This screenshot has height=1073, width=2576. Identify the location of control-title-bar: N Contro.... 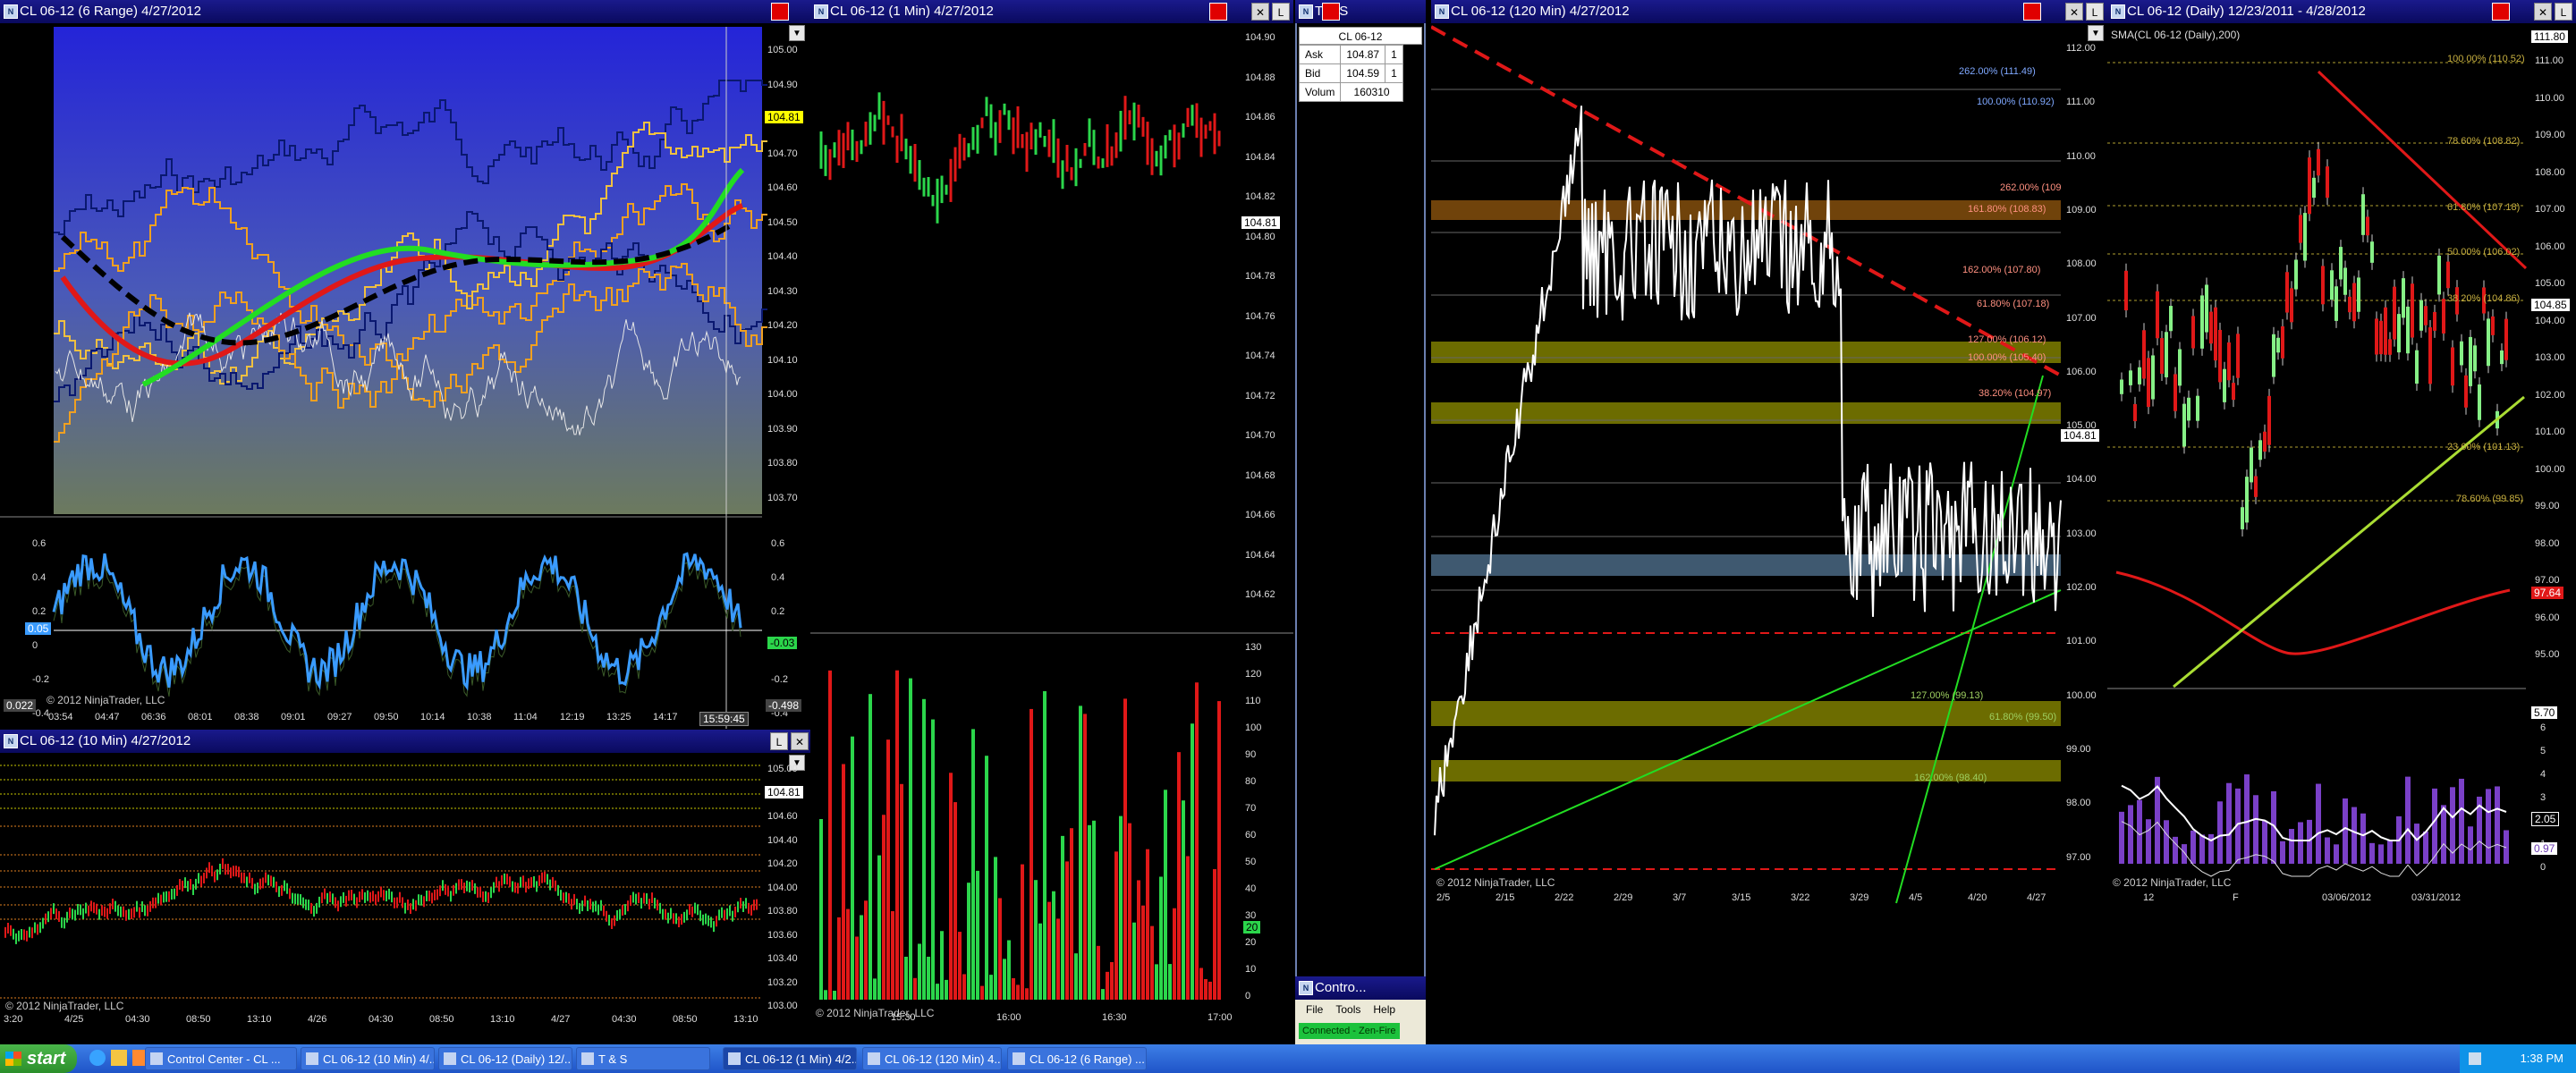
(1360, 988).